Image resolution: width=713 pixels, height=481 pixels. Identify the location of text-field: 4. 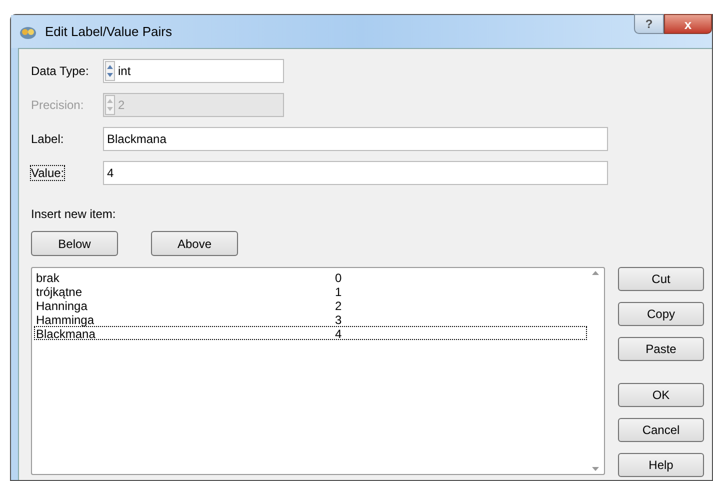
(355, 173).